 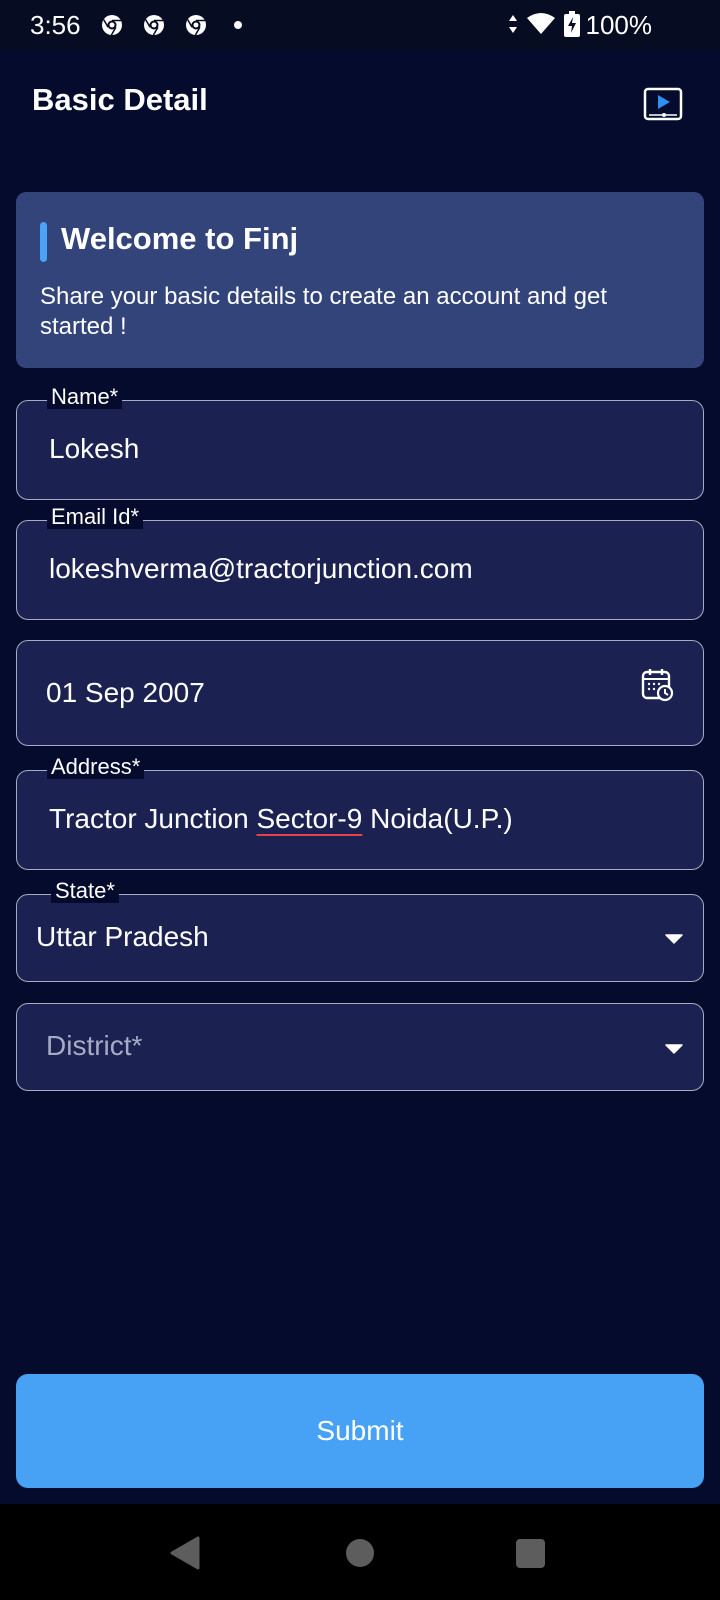 I want to click on page-title: Basic Detail, so click(x=120, y=99).